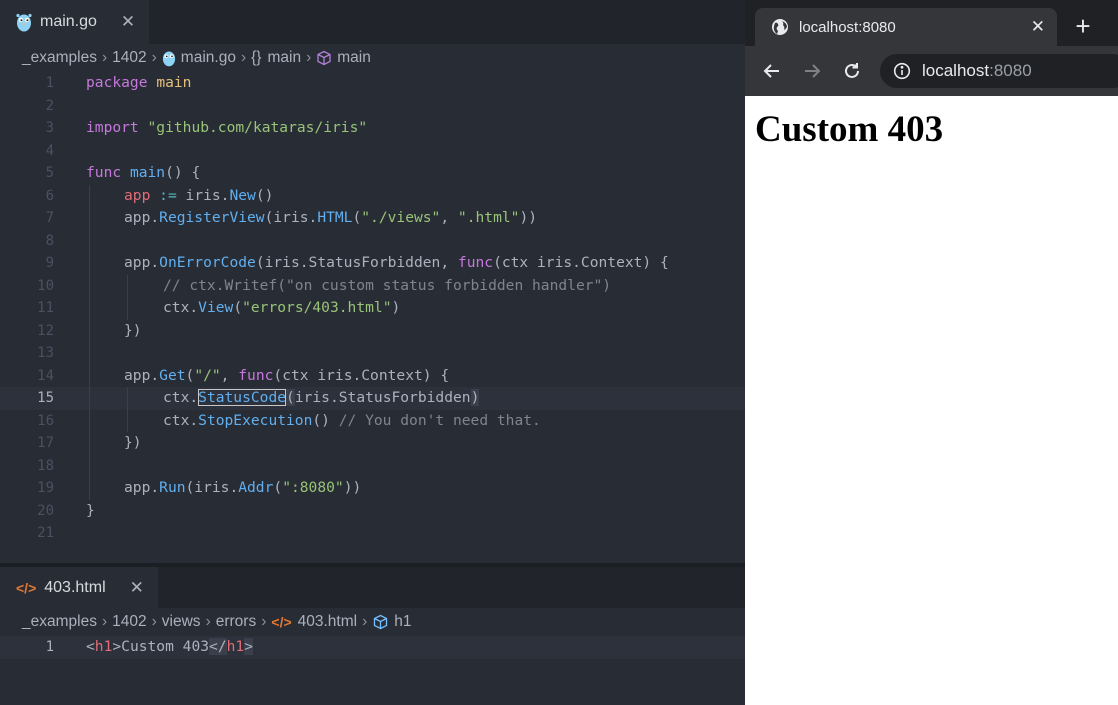  Describe the element at coordinates (68, 21) in the screenshot. I see `tab-main-go-label: main.go` at that location.